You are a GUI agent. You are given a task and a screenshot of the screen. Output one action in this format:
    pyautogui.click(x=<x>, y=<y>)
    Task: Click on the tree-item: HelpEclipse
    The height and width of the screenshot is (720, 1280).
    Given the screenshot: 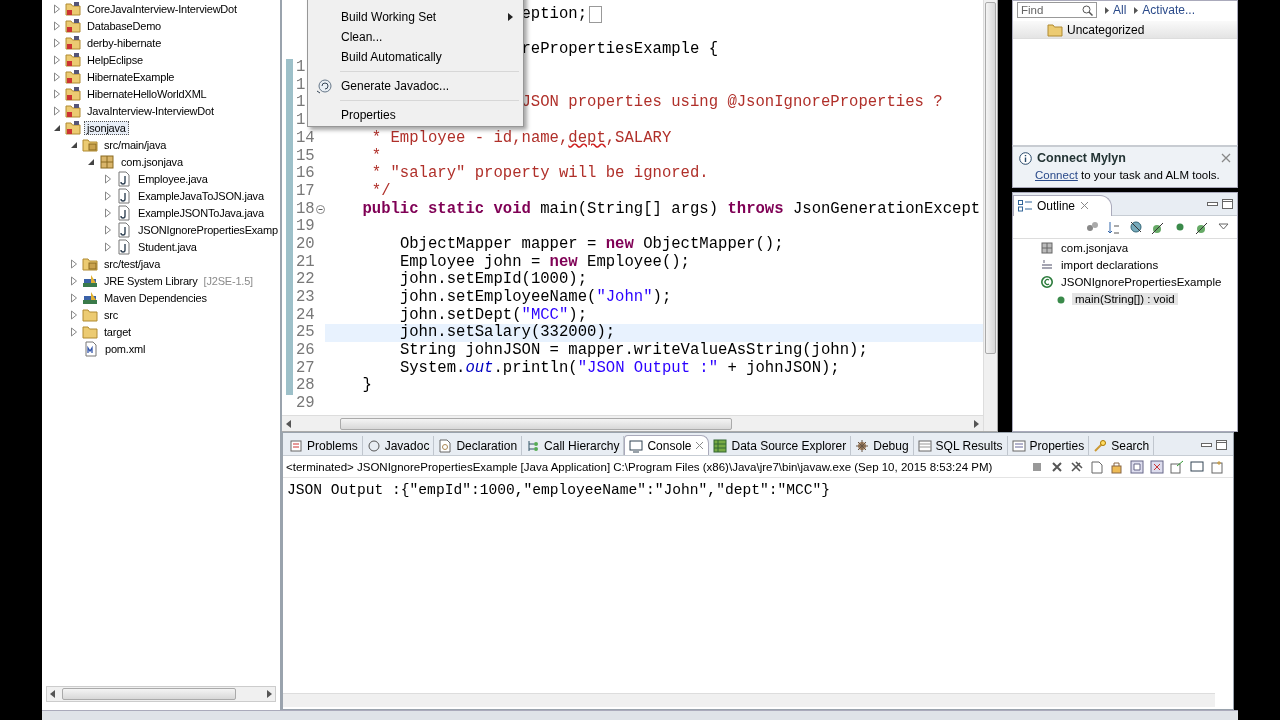 What is the action you would take?
    pyautogui.click(x=115, y=59)
    